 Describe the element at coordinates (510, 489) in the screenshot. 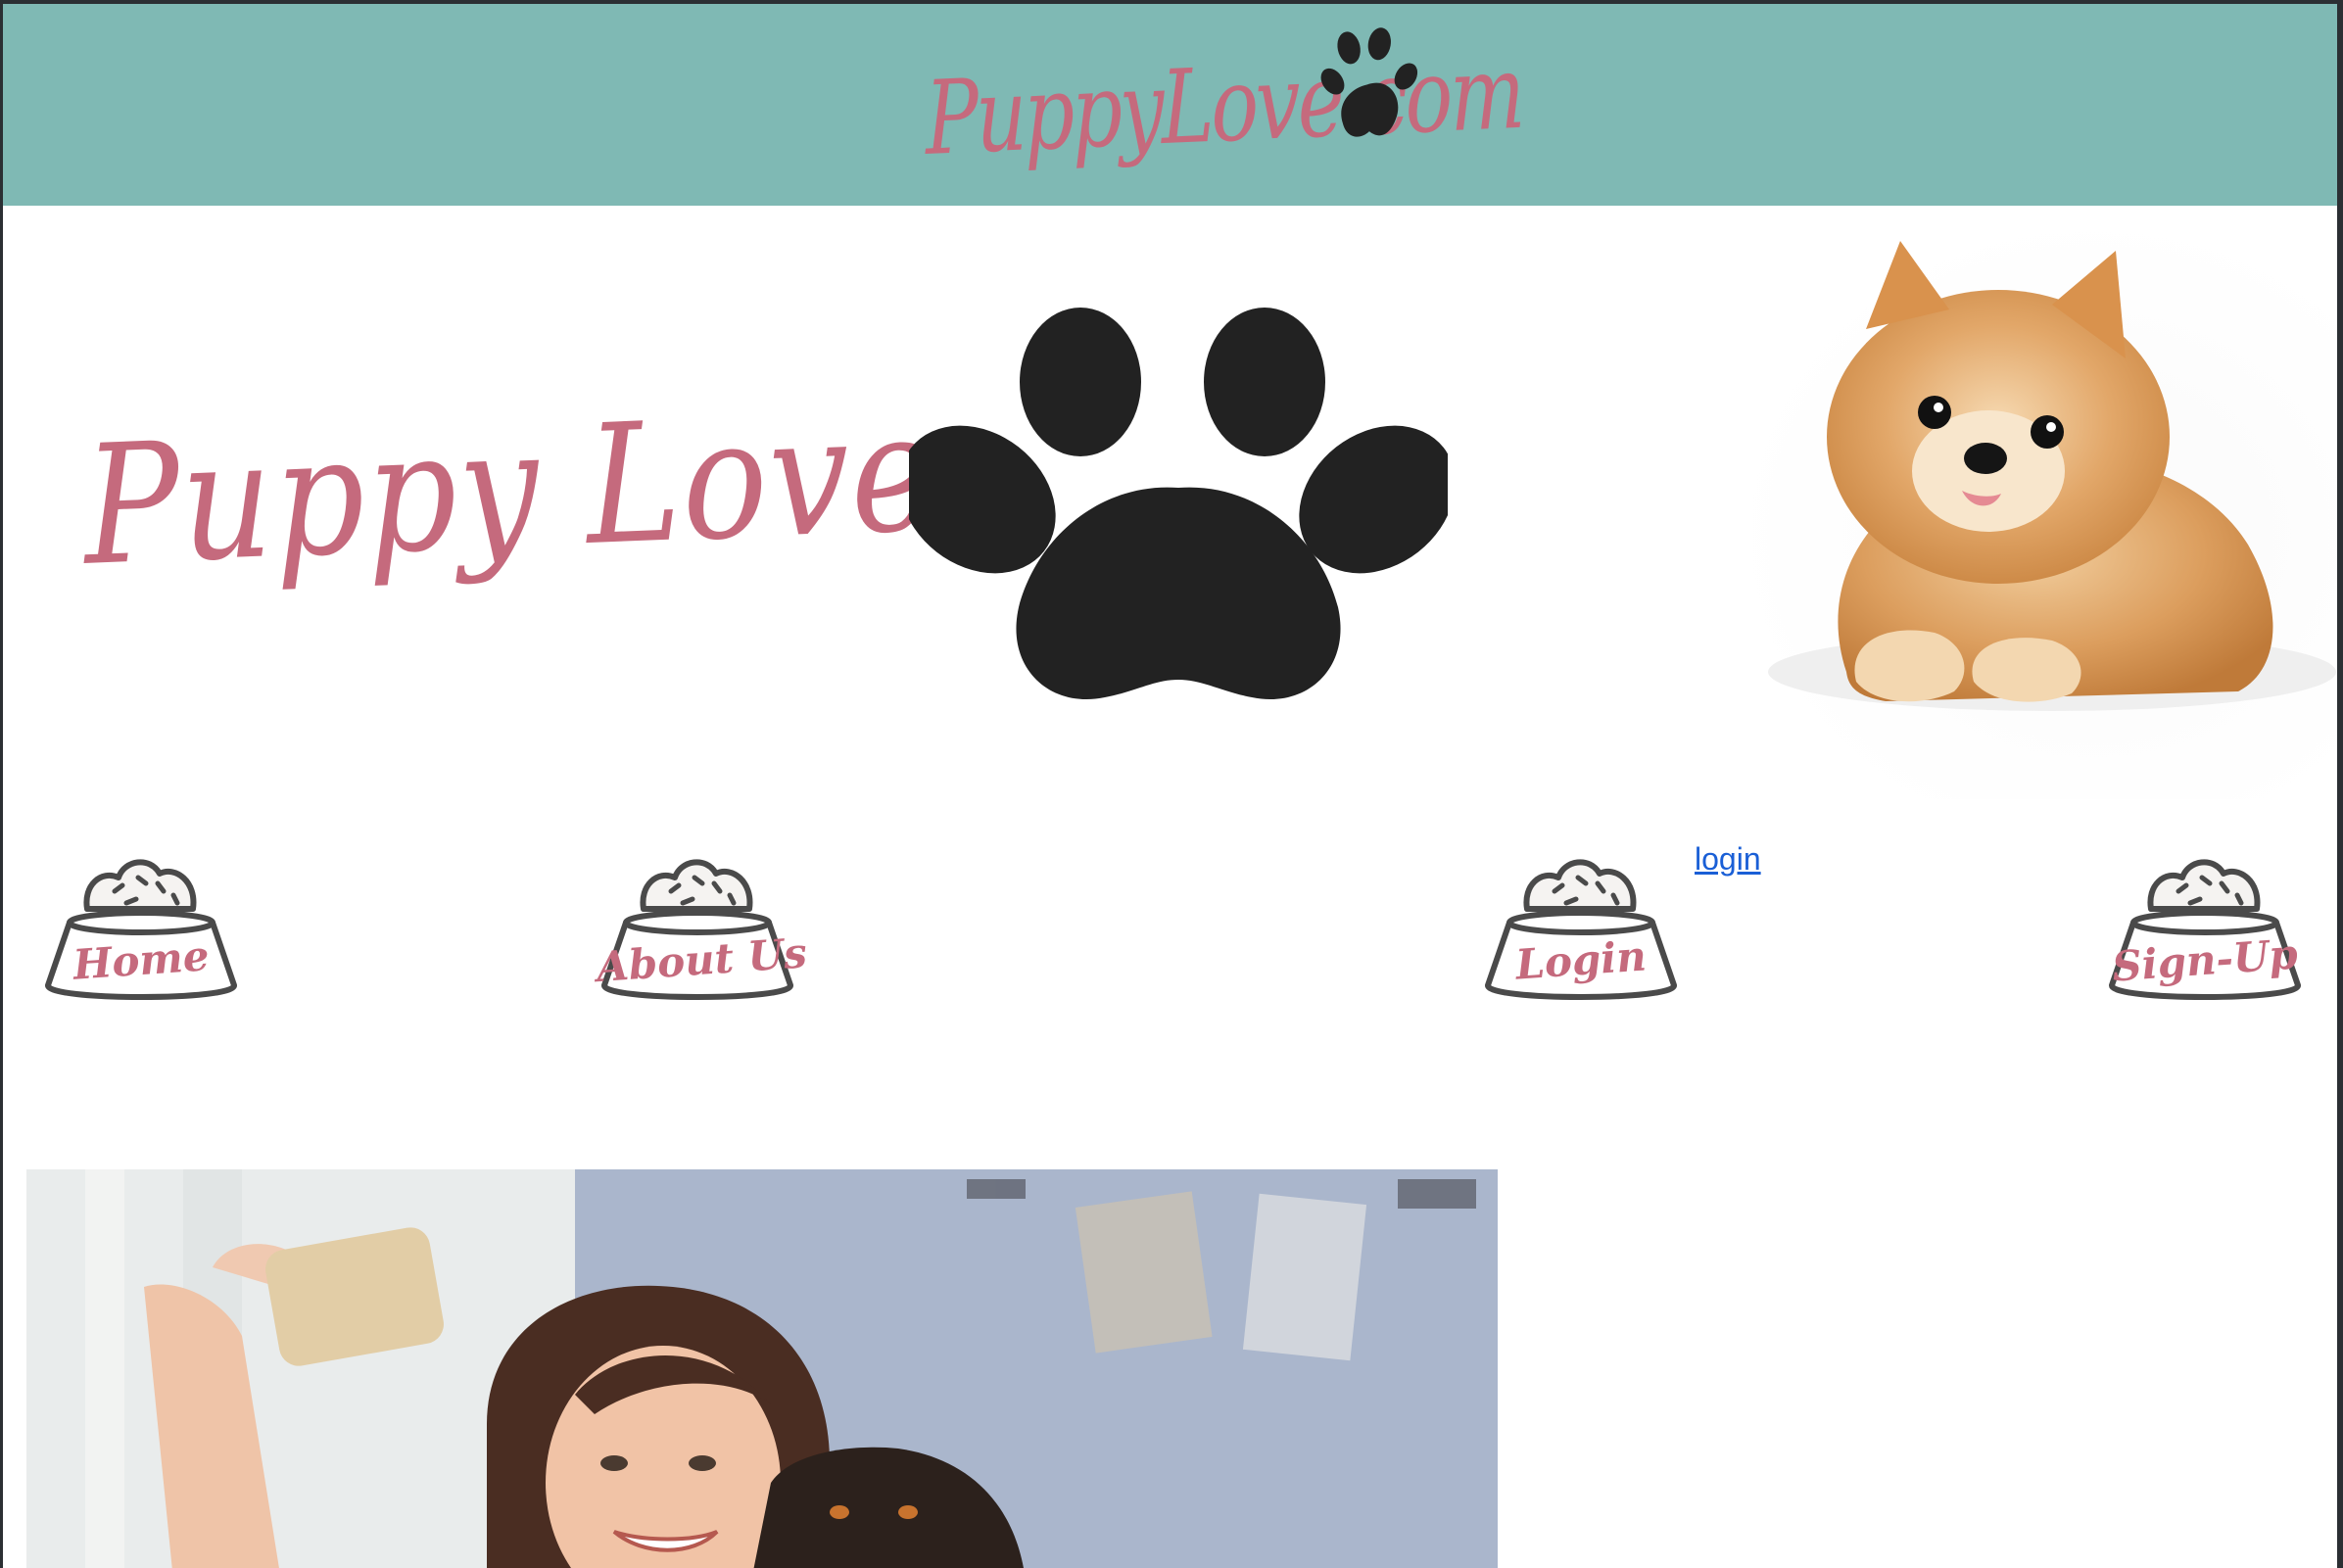

I see `hero-title: Puppy Love` at that location.